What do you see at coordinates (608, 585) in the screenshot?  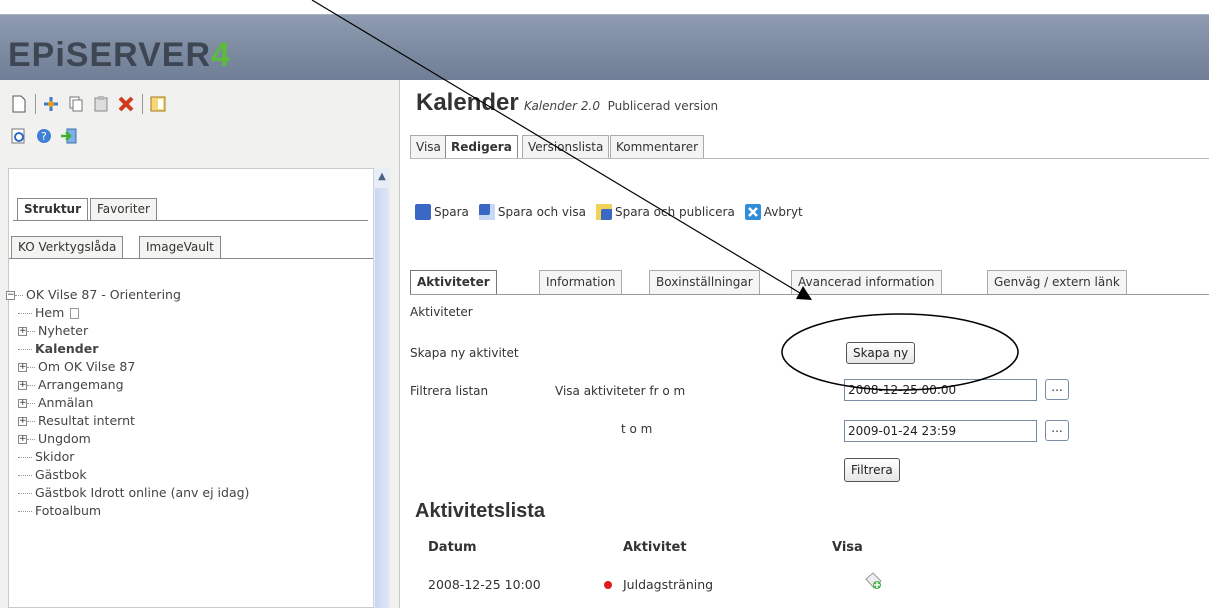 I see `status-dot-icon` at bounding box center [608, 585].